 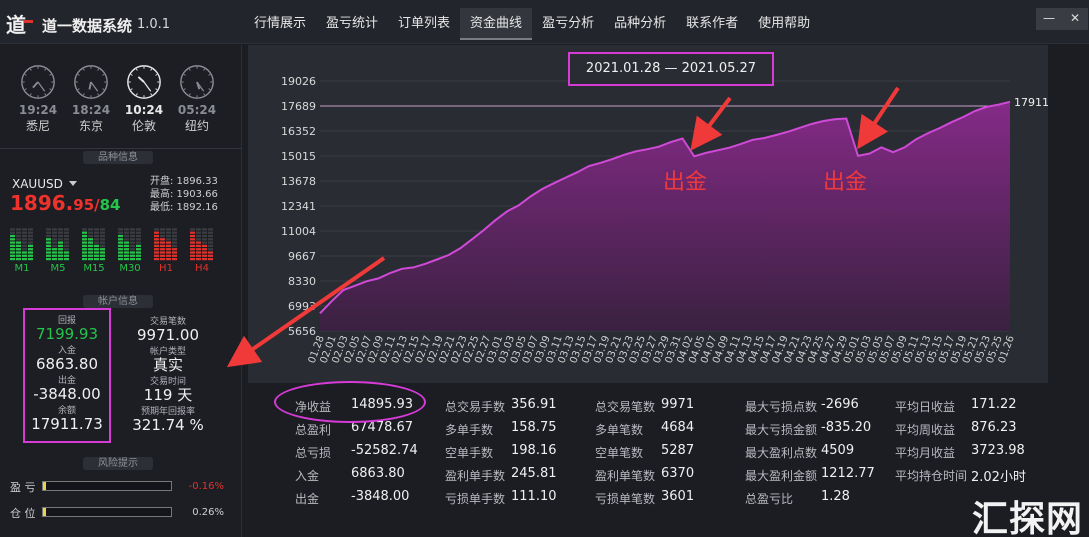 I want to click on meter-label: H1, so click(x=166, y=268).